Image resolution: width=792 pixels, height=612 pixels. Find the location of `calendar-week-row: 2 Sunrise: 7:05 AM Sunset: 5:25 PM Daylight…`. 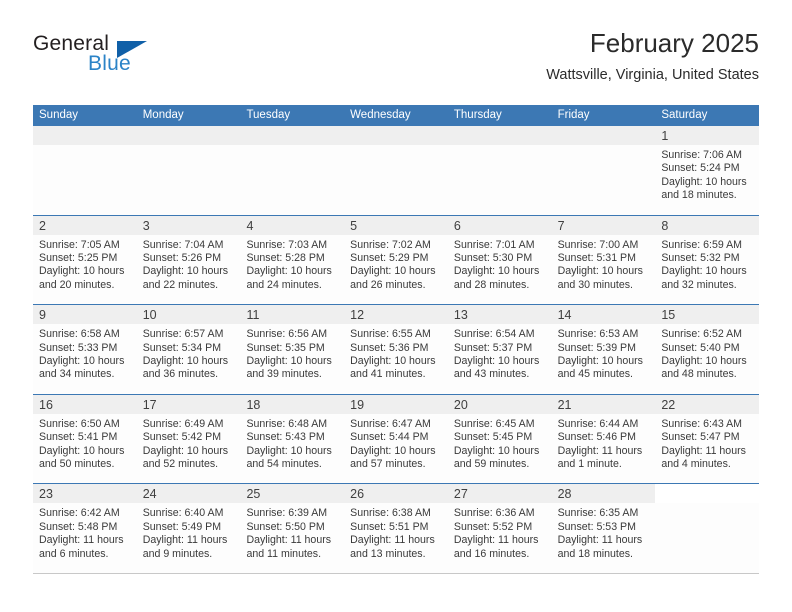

calendar-week-row: 2 Sunrise: 7:05 AM Sunset: 5:25 PM Daylight… is located at coordinates (396, 259).